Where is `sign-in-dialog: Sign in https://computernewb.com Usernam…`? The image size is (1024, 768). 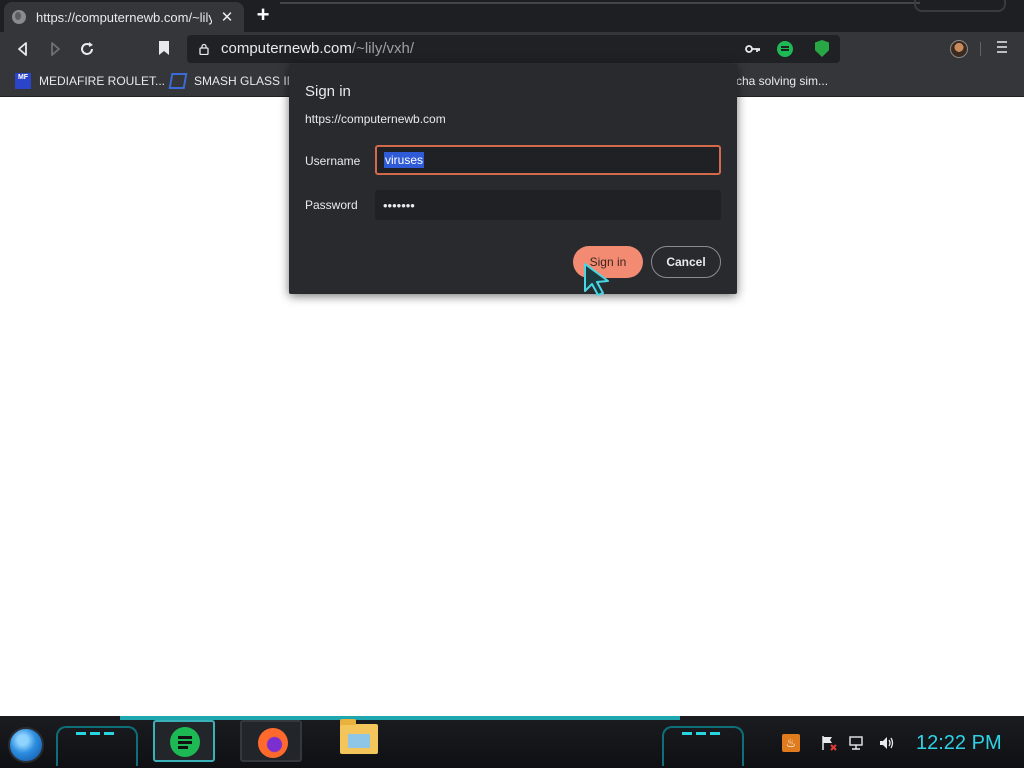 sign-in-dialog: Sign in https://computernewb.com Usernam… is located at coordinates (513, 179).